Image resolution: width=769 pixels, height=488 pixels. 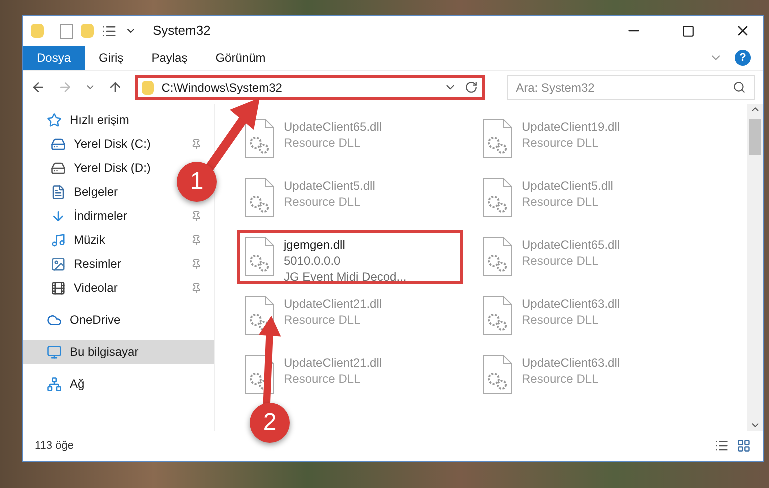 I want to click on download-arrow-icon, so click(x=58, y=216).